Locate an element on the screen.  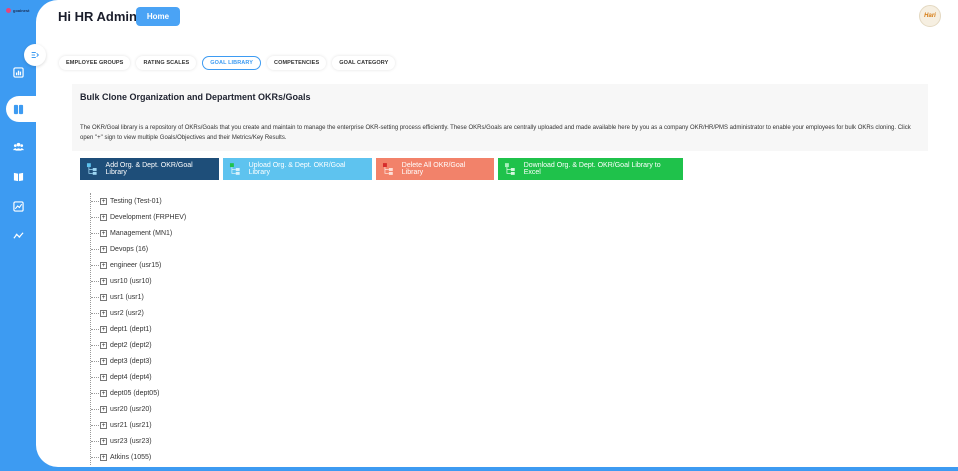
tree-node: + dept2 (dept2) is located at coordinates (240, 345).